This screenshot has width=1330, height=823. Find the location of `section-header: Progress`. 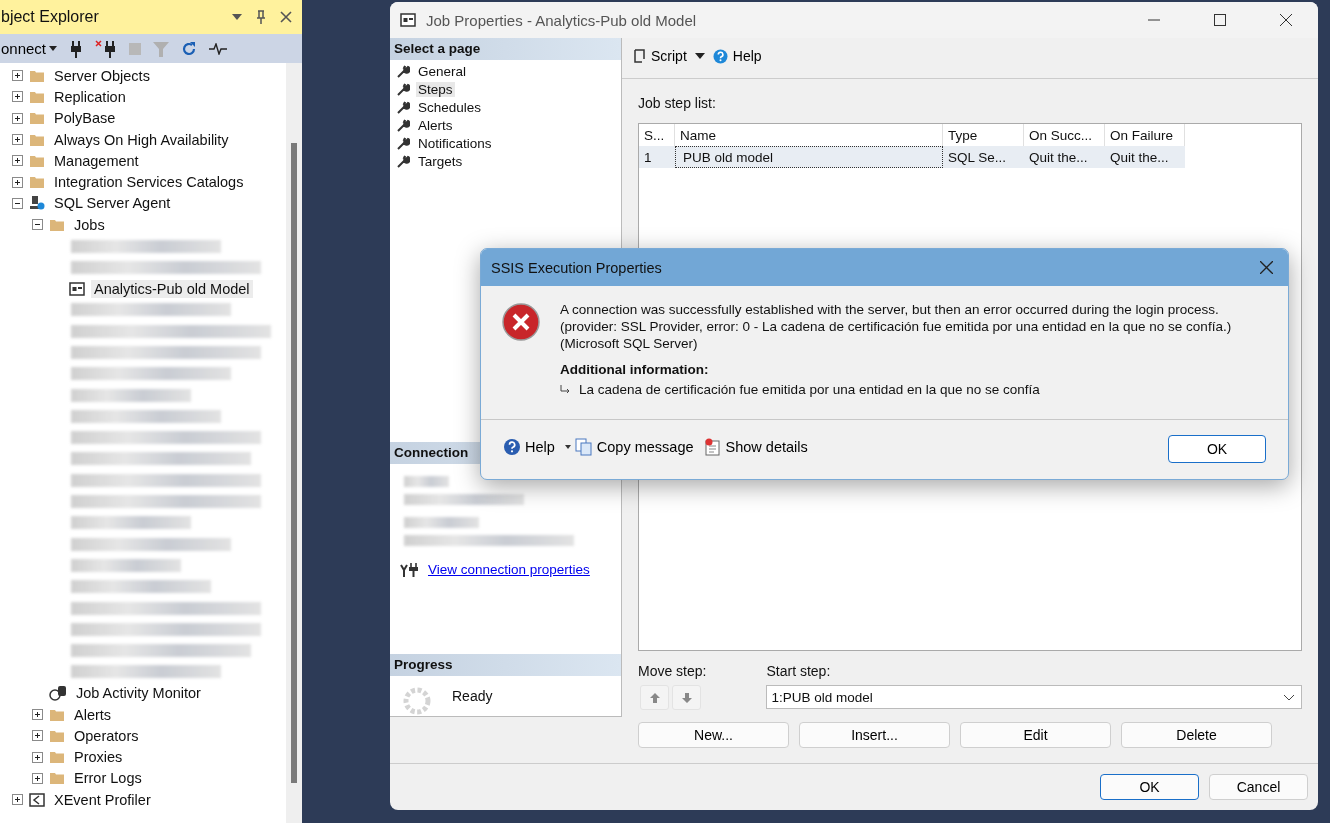

section-header: Progress is located at coordinates (505, 665).